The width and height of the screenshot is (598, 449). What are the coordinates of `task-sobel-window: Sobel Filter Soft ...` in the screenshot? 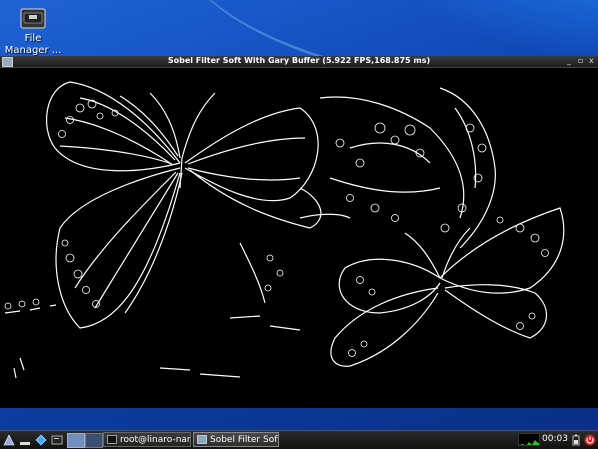 It's located at (236, 439).